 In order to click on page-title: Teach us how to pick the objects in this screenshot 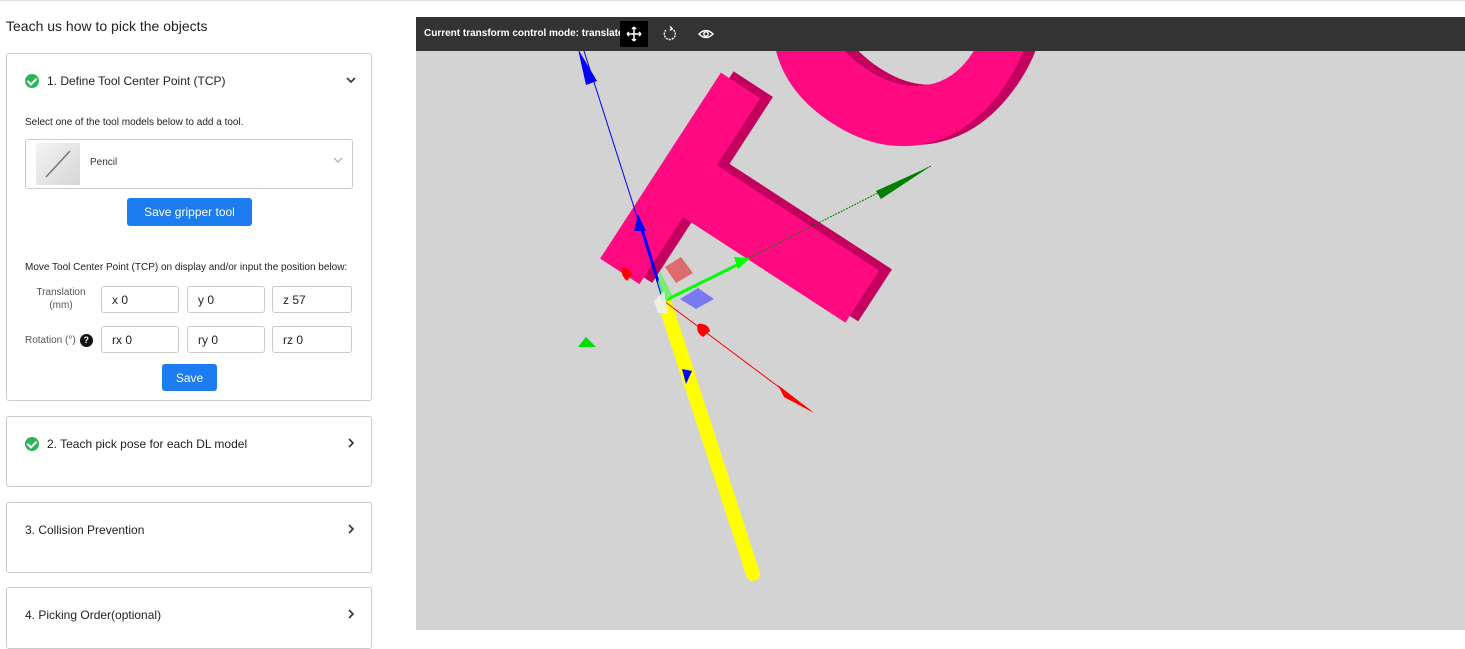, I will do `click(107, 26)`.